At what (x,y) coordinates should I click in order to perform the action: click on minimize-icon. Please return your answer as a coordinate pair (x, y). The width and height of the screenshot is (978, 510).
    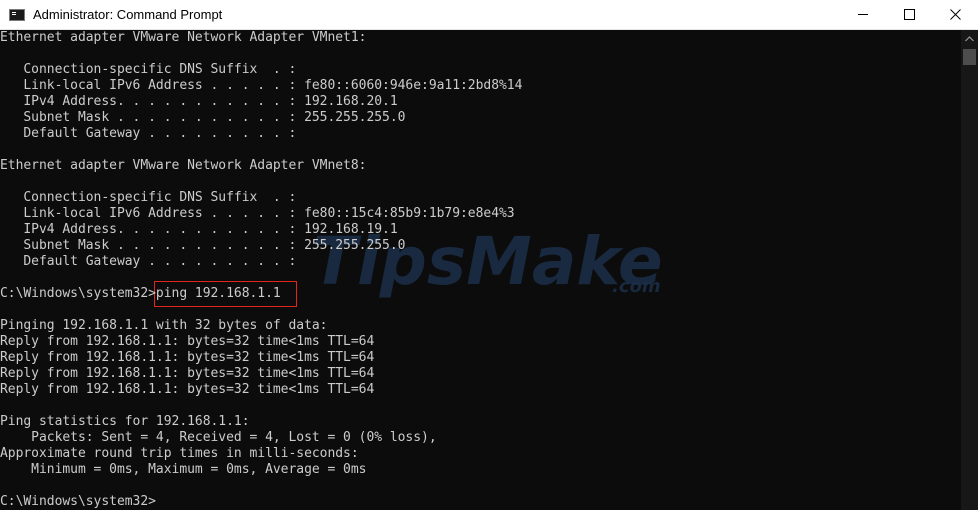
    Looking at the image, I should click on (862, 14).